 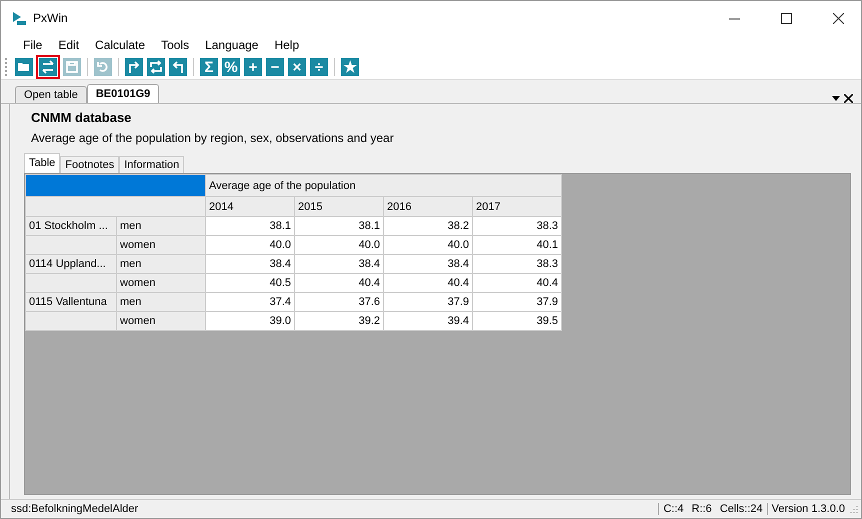 What do you see at coordinates (120, 45) in the screenshot?
I see `menu-item: Calculate` at bounding box center [120, 45].